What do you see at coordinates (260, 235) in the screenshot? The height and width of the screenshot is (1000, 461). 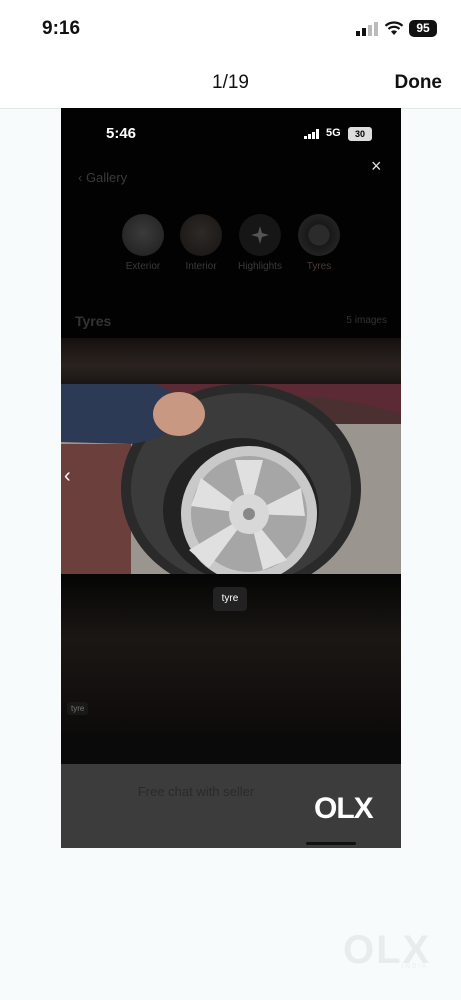 I see `sparkle-icon` at bounding box center [260, 235].